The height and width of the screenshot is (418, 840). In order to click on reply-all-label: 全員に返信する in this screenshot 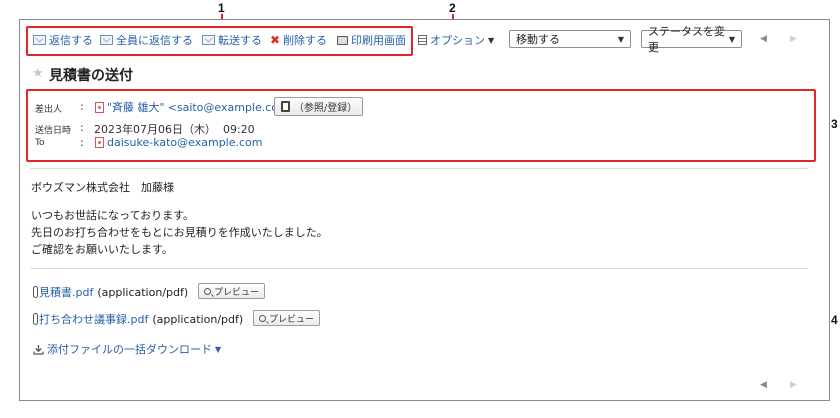, I will do `click(154, 40)`.